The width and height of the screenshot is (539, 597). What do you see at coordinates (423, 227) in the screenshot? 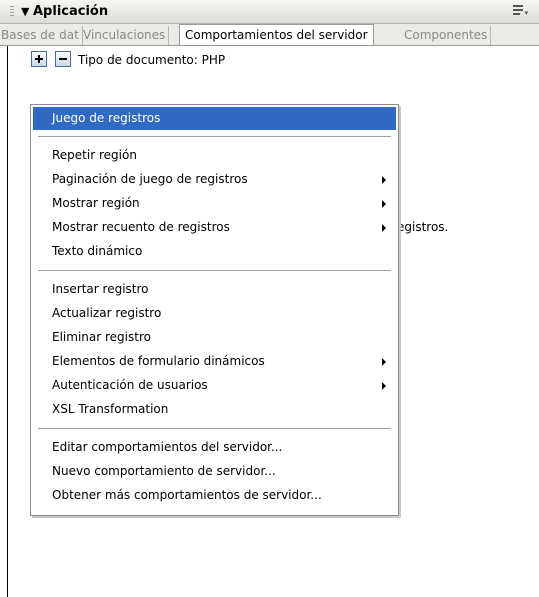
I see `background-panel-text: egistros.` at bounding box center [423, 227].